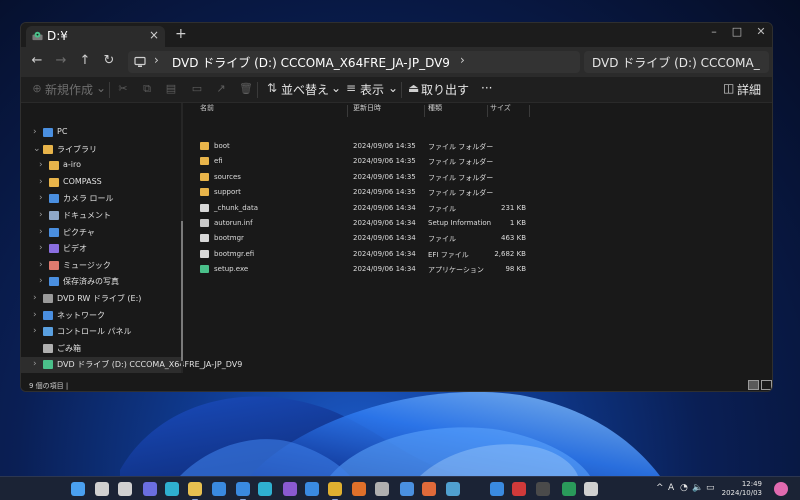  Describe the element at coordinates (519, 489) in the screenshot. I see `acrobat-icon` at that location.